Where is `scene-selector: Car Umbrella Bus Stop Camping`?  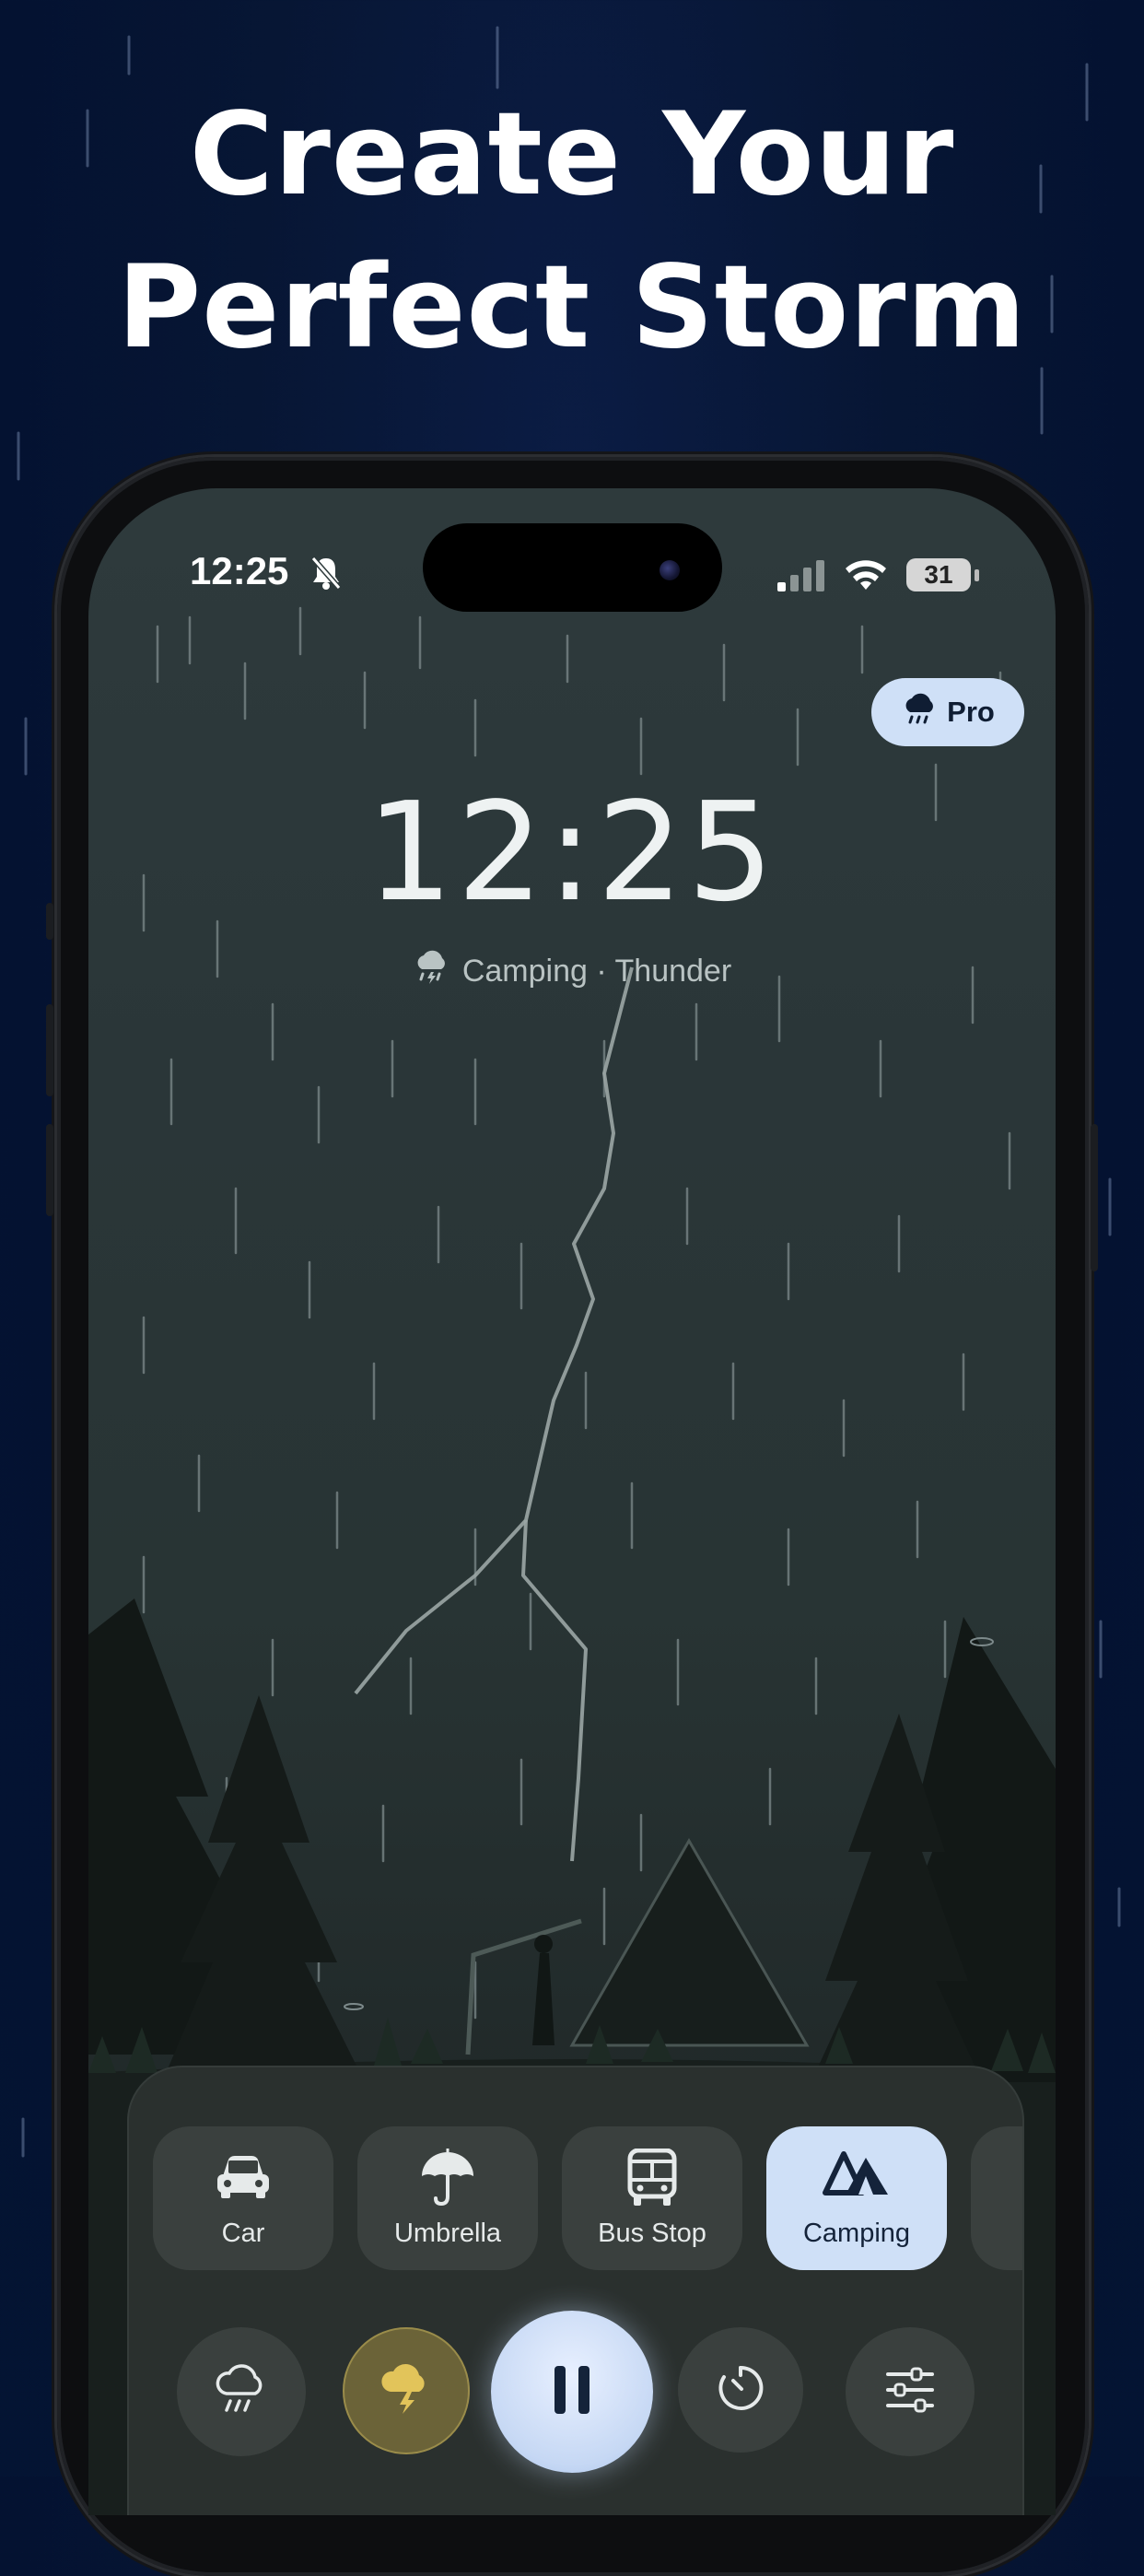 scene-selector: Car Umbrella Bus Stop Camping is located at coordinates (587, 2200).